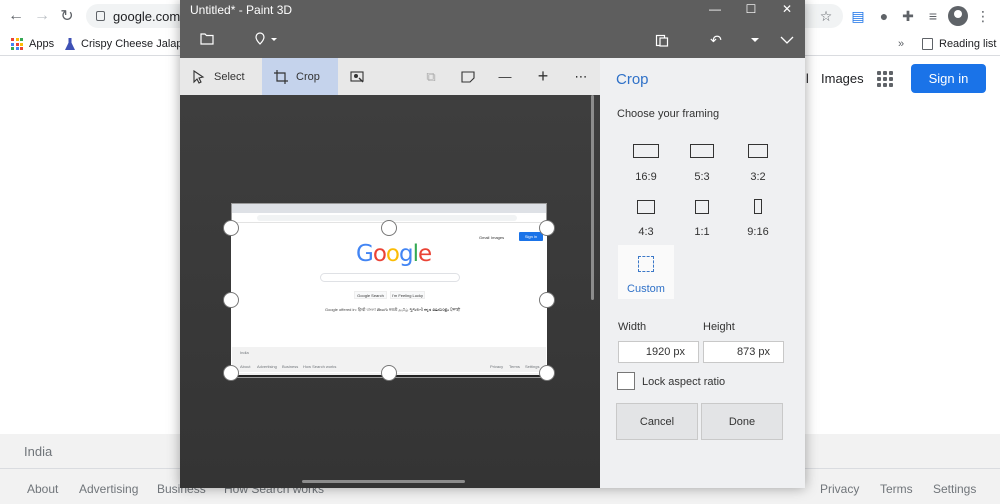 The image size is (1000, 504). What do you see at coordinates (901, 44) in the screenshot?
I see `bookmarks-overflow: »` at bounding box center [901, 44].